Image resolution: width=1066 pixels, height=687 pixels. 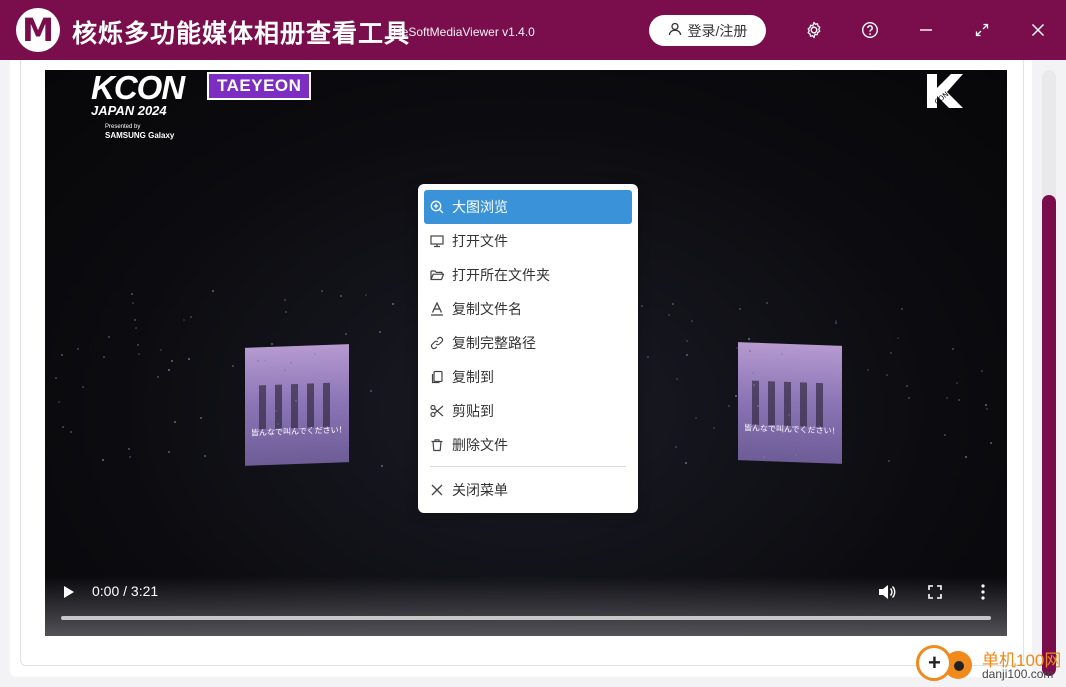 I want to click on menu-item-delete: 删除文件, so click(x=528, y=445).